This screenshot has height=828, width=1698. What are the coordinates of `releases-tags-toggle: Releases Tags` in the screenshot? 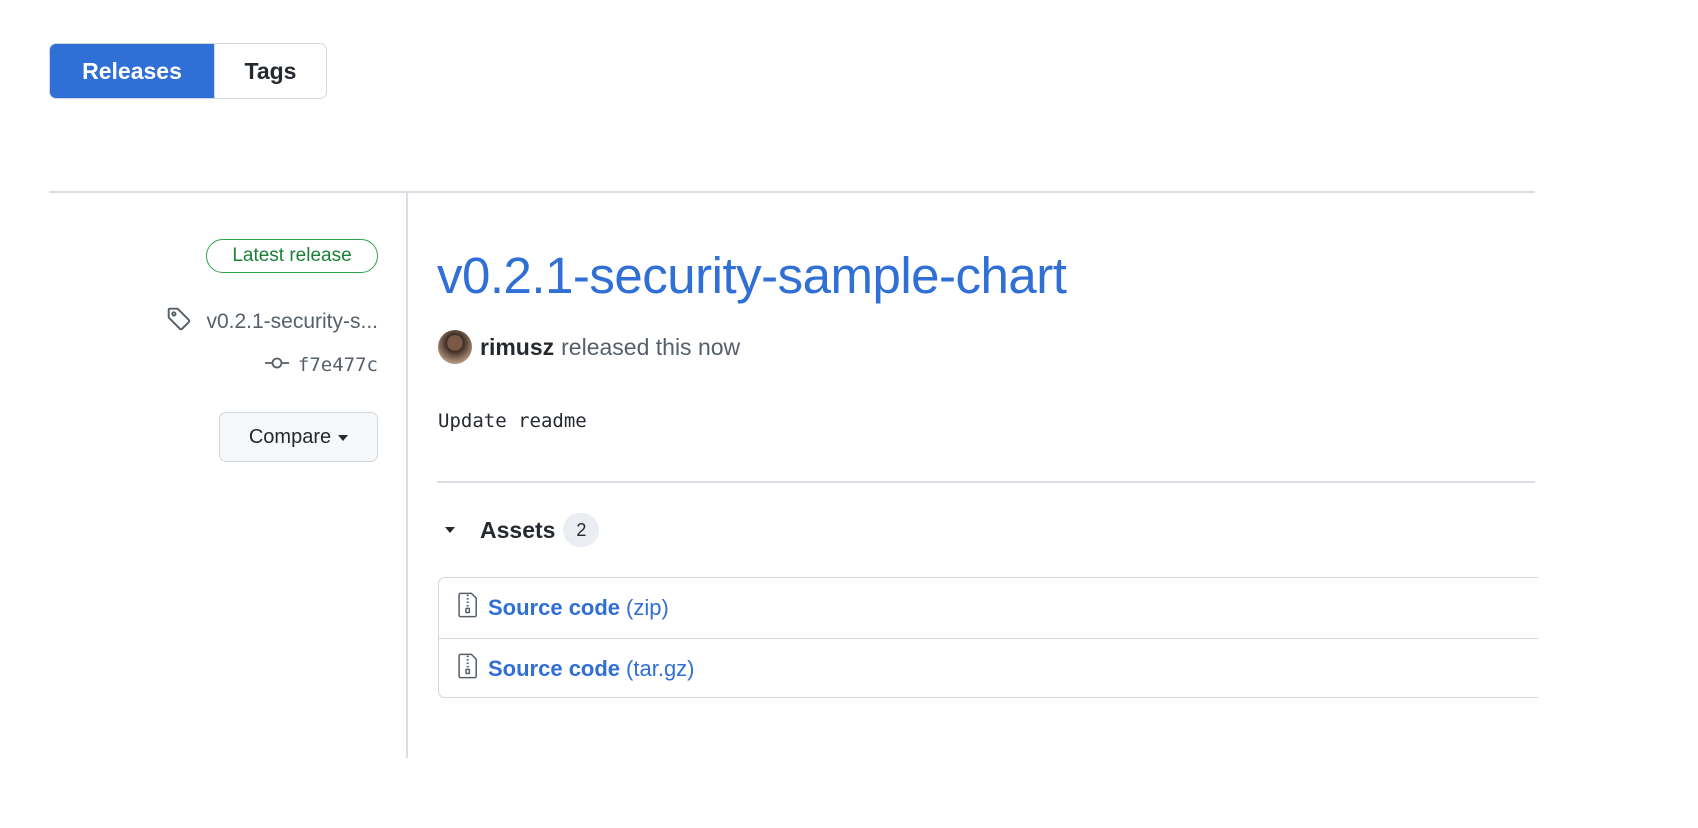 It's located at (188, 71).